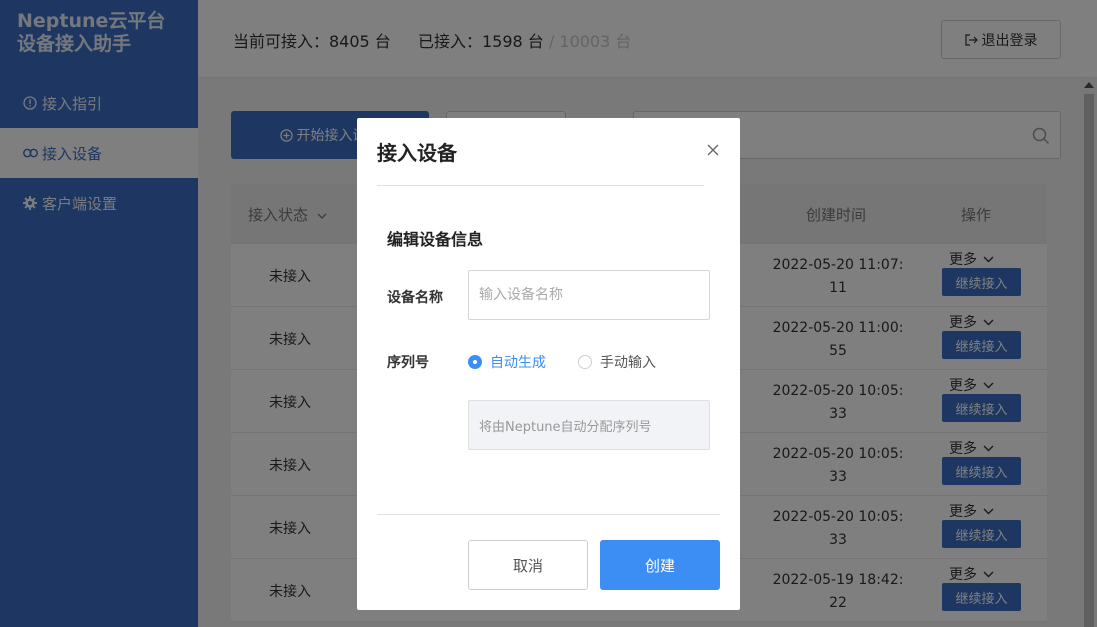 This screenshot has width=1097, height=627. Describe the element at coordinates (585, 362) in the screenshot. I see `radio-unchecked-icon` at that location.